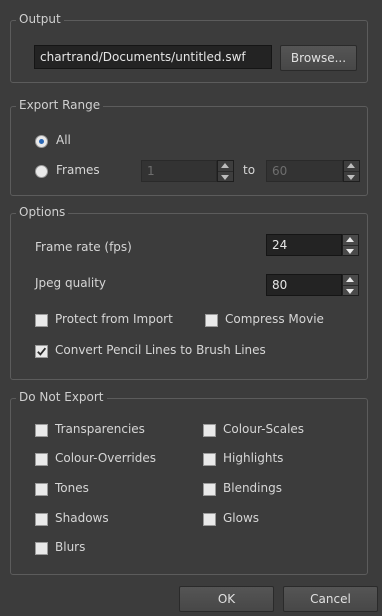  I want to click on colour-overrides-label: Colour-Overrides, so click(106, 458).